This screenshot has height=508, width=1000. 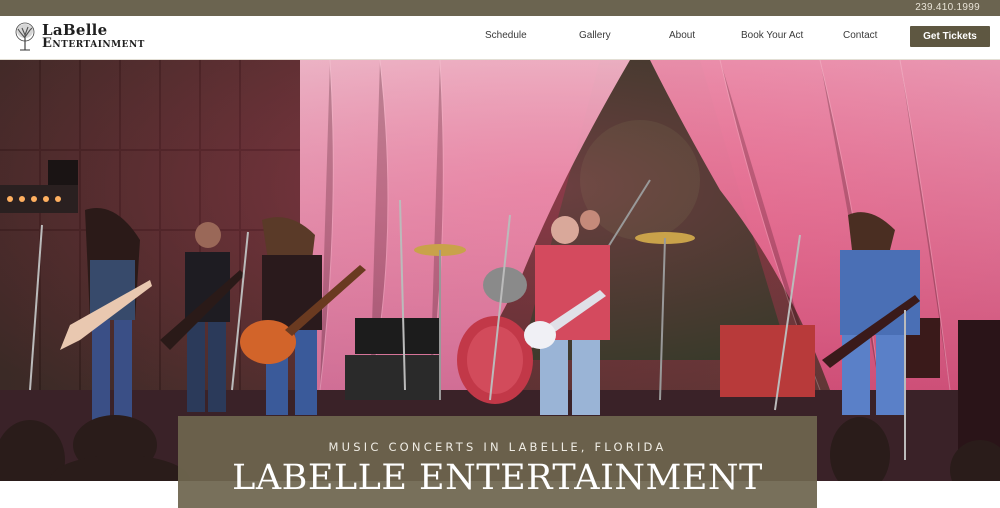 I want to click on tree-icon, so click(x=25, y=36).